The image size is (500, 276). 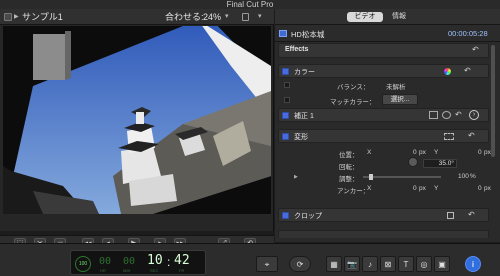 I want to click on tc-label-fr: FR, so click(x=182, y=270).